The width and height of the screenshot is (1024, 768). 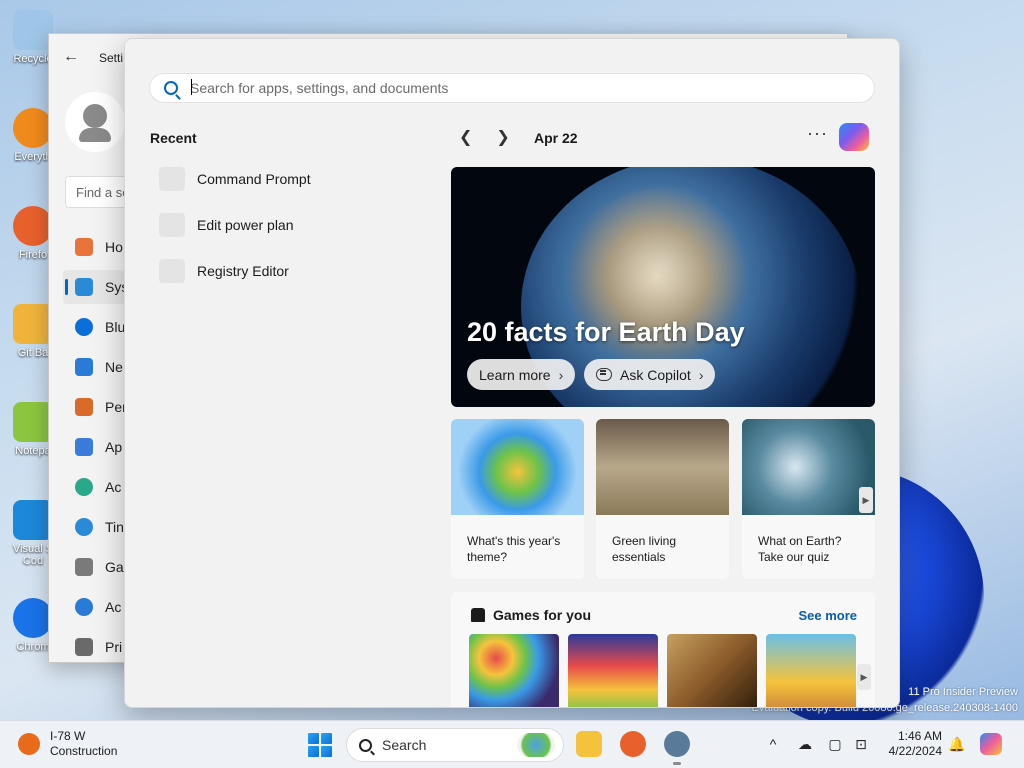 What do you see at coordinates (33, 324) in the screenshot?
I see `git-bash-icon` at bounding box center [33, 324].